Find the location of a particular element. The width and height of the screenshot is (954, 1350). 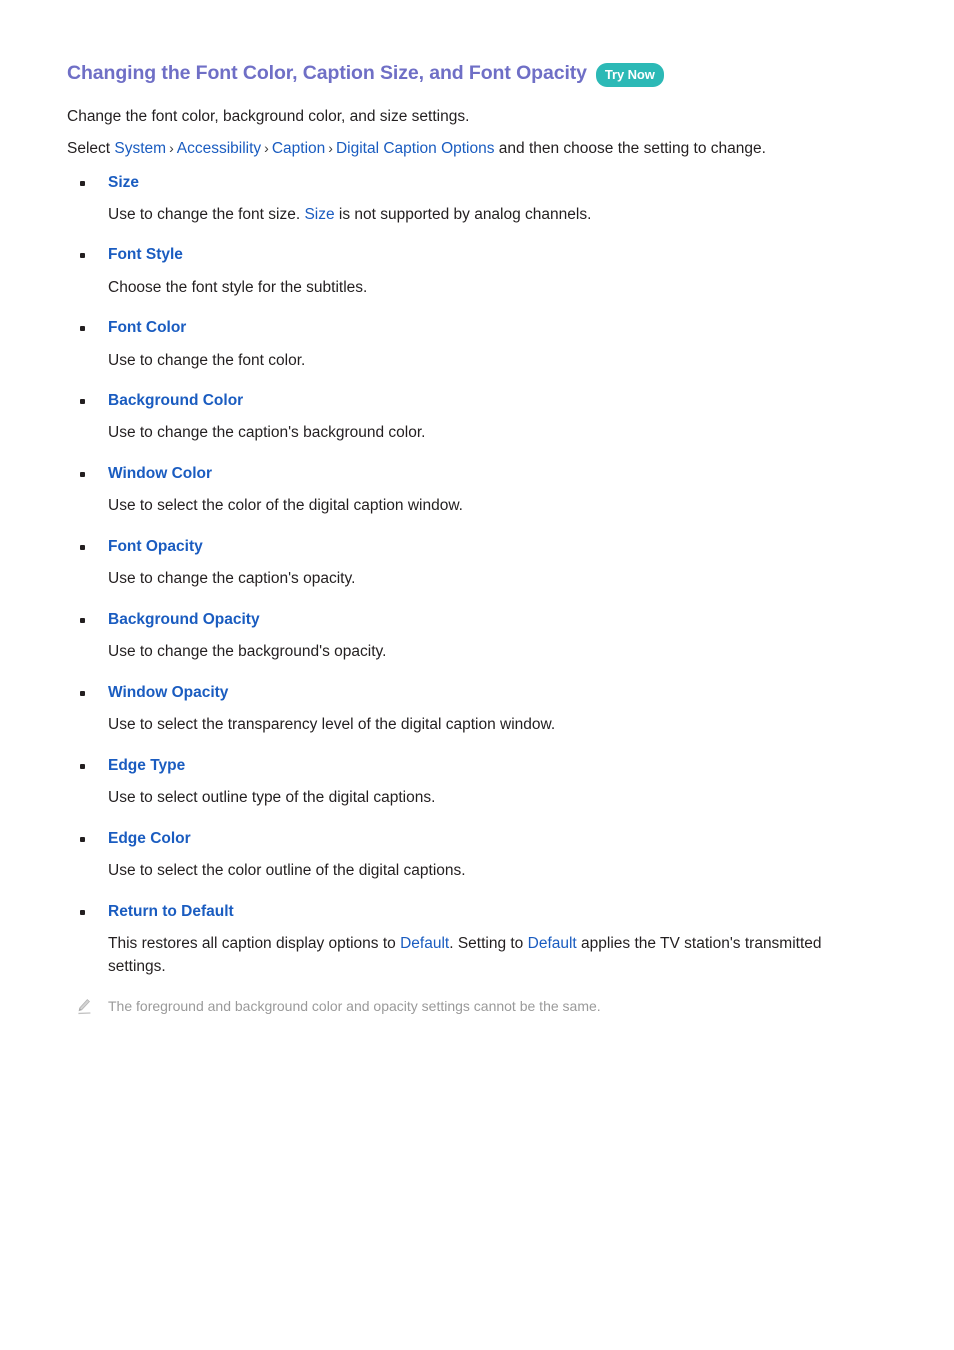

option-term-background-opacity: Background Opacity is located at coordinates (460, 620).